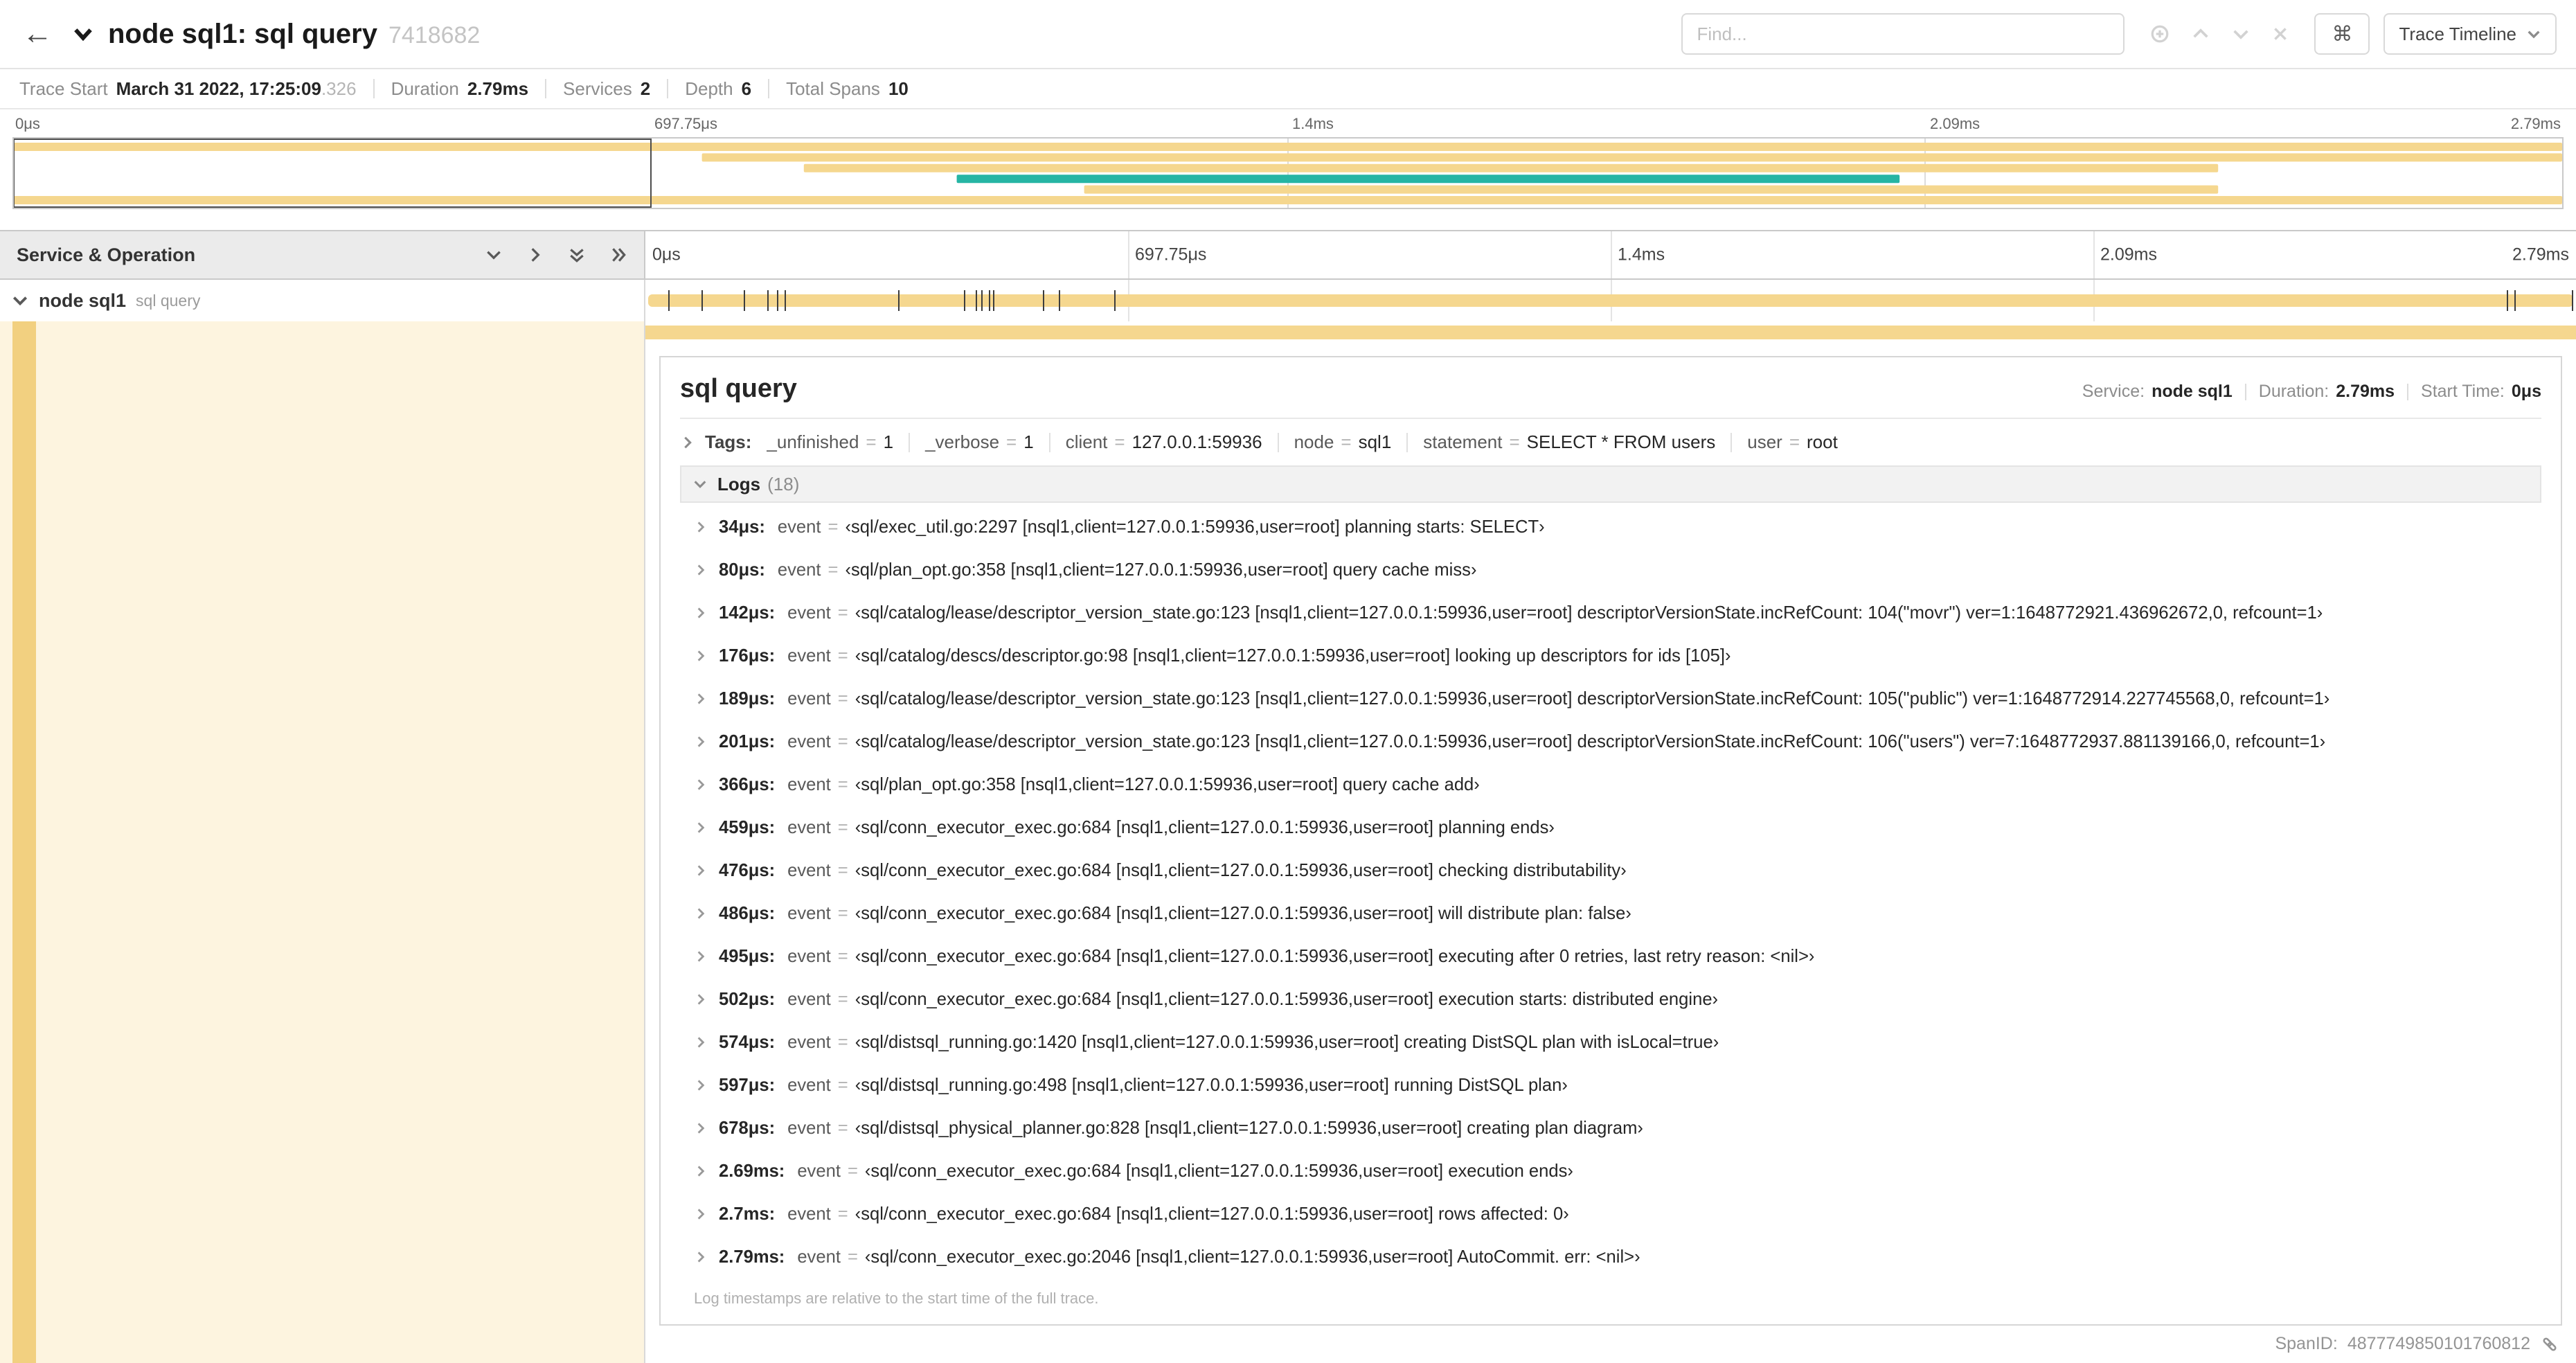 This screenshot has width=2576, height=1363. What do you see at coordinates (1611, 1340) in the screenshot?
I see `span-id-row: SpanID: 4877749850101760812` at bounding box center [1611, 1340].